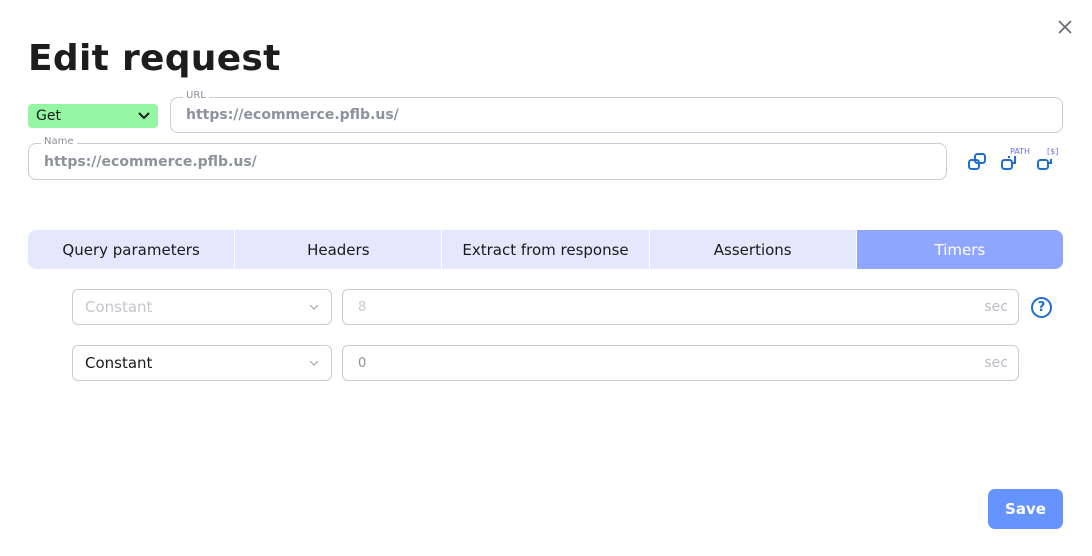 The image size is (1092, 556). I want to click on copy-icon, so click(978, 162).